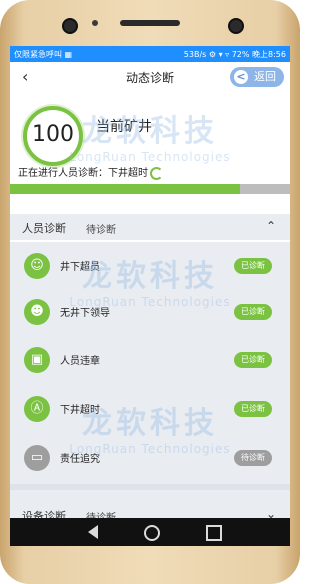 This screenshot has height=584, width=320. What do you see at coordinates (80, 459) in the screenshot?
I see `list-item-label: 责任追究` at bounding box center [80, 459].